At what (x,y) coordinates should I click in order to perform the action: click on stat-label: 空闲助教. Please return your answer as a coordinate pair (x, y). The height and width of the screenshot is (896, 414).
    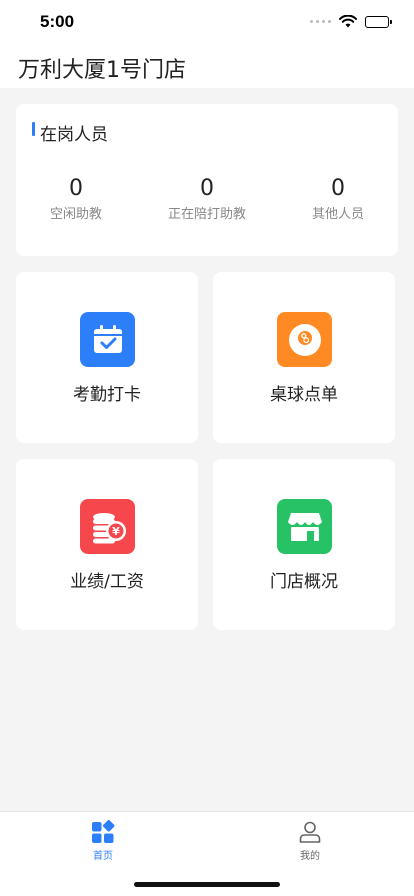
    Looking at the image, I should click on (75, 214).